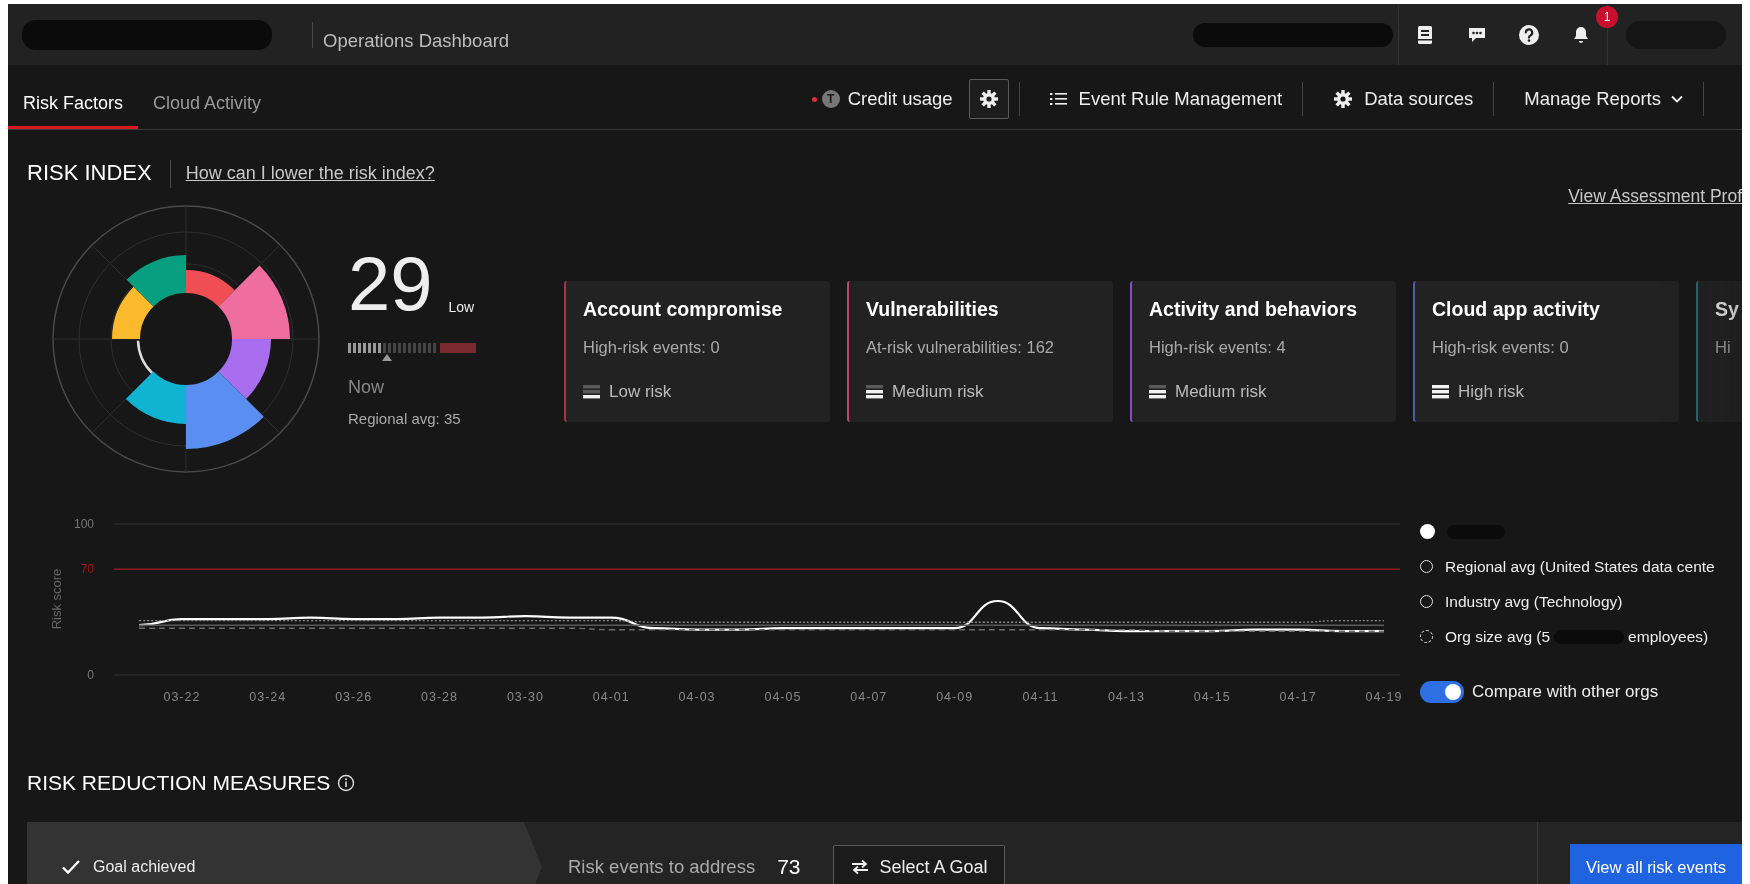  I want to click on risk-label: Low risk, so click(640, 392).